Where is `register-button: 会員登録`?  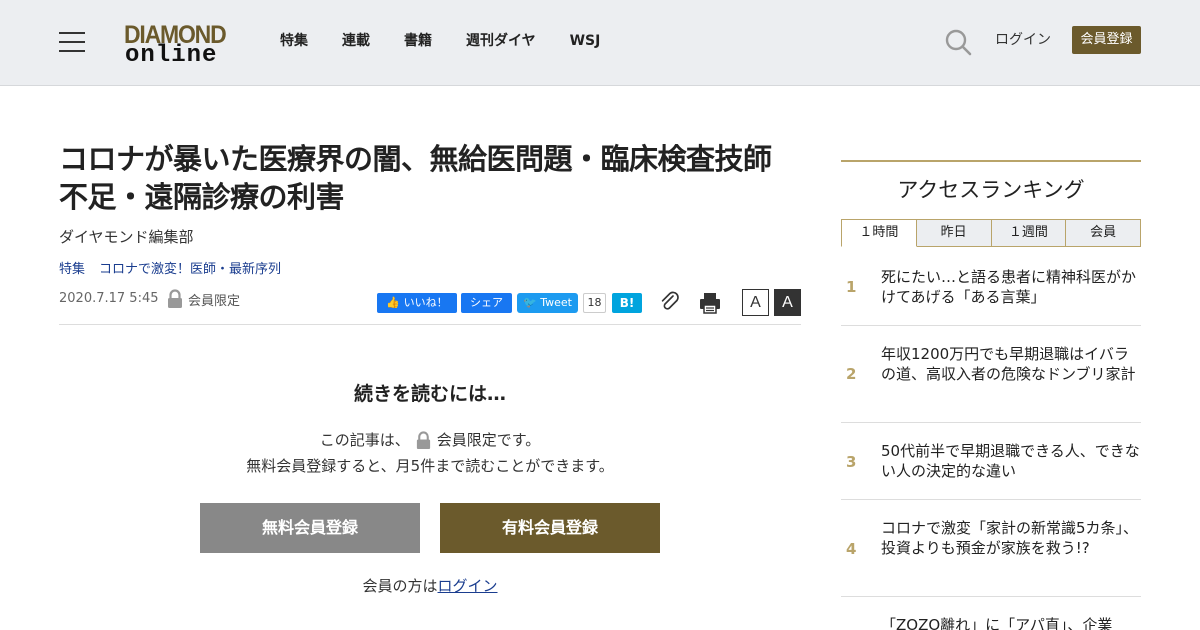 register-button: 会員登録 is located at coordinates (1106, 40).